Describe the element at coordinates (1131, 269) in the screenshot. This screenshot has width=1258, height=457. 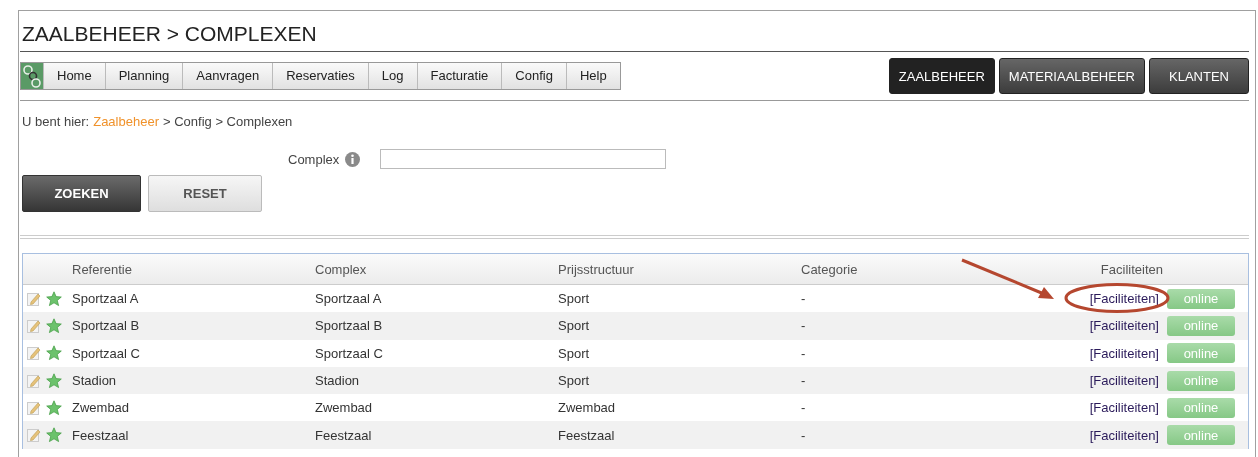
I see `column-header: Faciliteiten` at that location.